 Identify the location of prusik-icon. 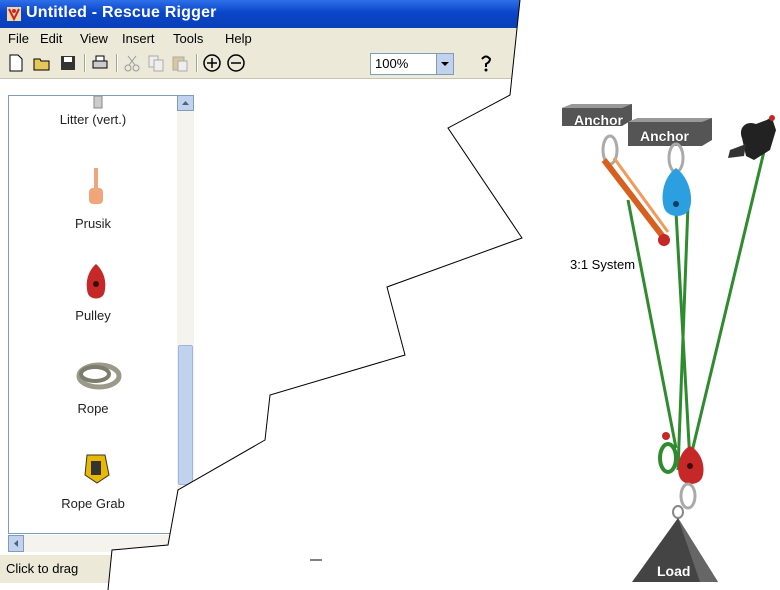
(635, 201).